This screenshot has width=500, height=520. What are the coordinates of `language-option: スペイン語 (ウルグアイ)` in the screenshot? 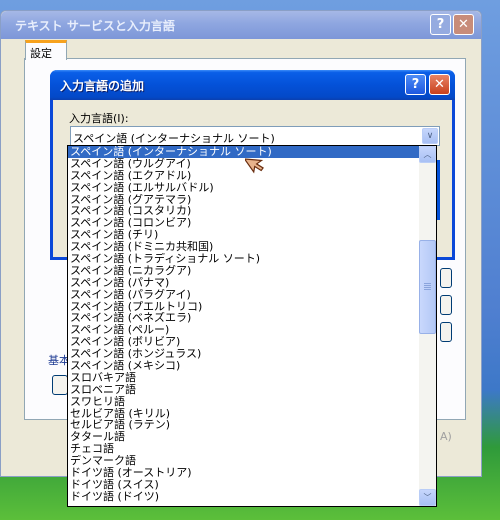 It's located at (244, 164).